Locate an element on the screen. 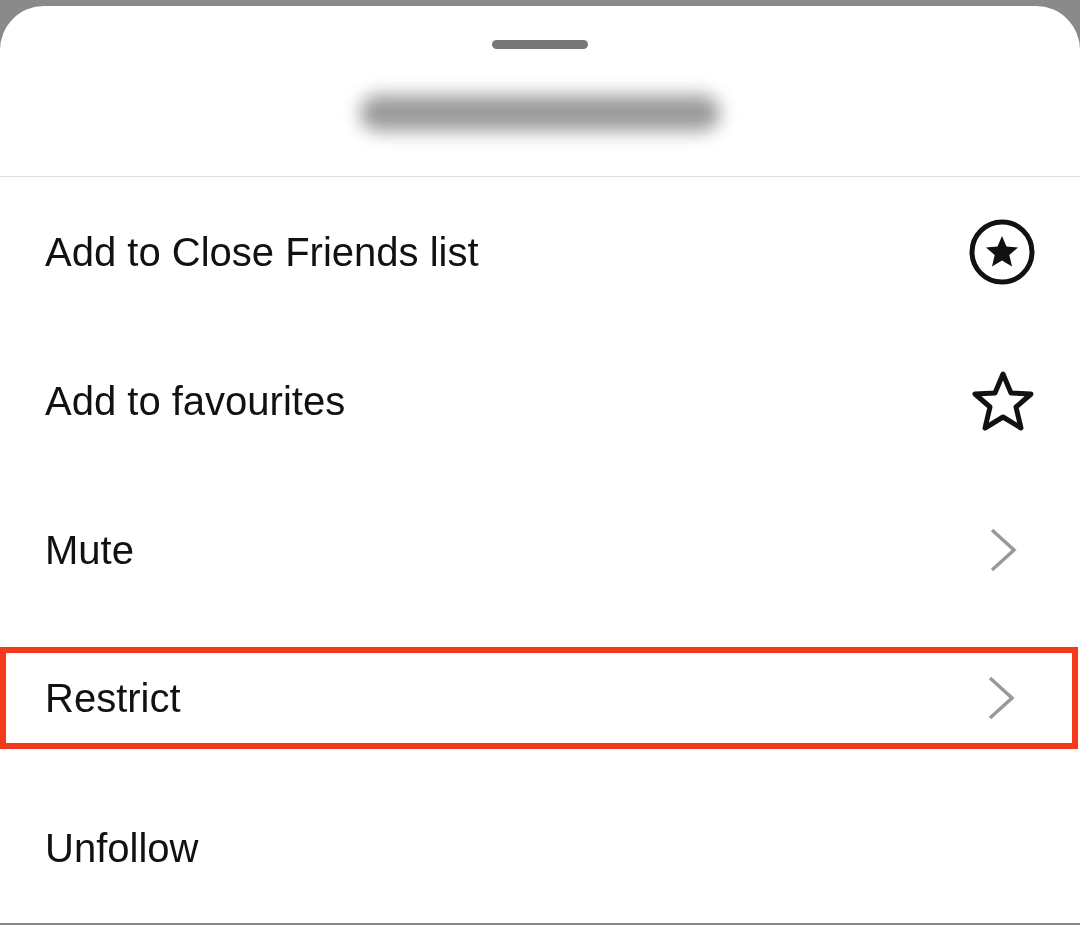 The height and width of the screenshot is (925, 1080). star-icon is located at coordinates (1003, 400).